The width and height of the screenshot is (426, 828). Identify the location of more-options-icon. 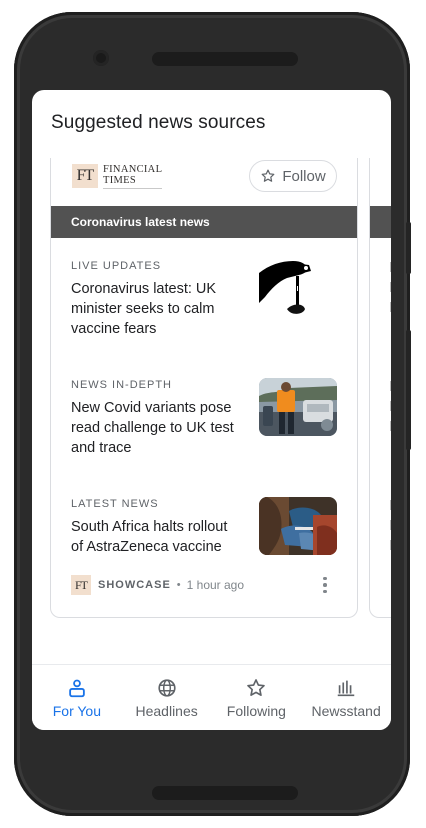
(325, 585).